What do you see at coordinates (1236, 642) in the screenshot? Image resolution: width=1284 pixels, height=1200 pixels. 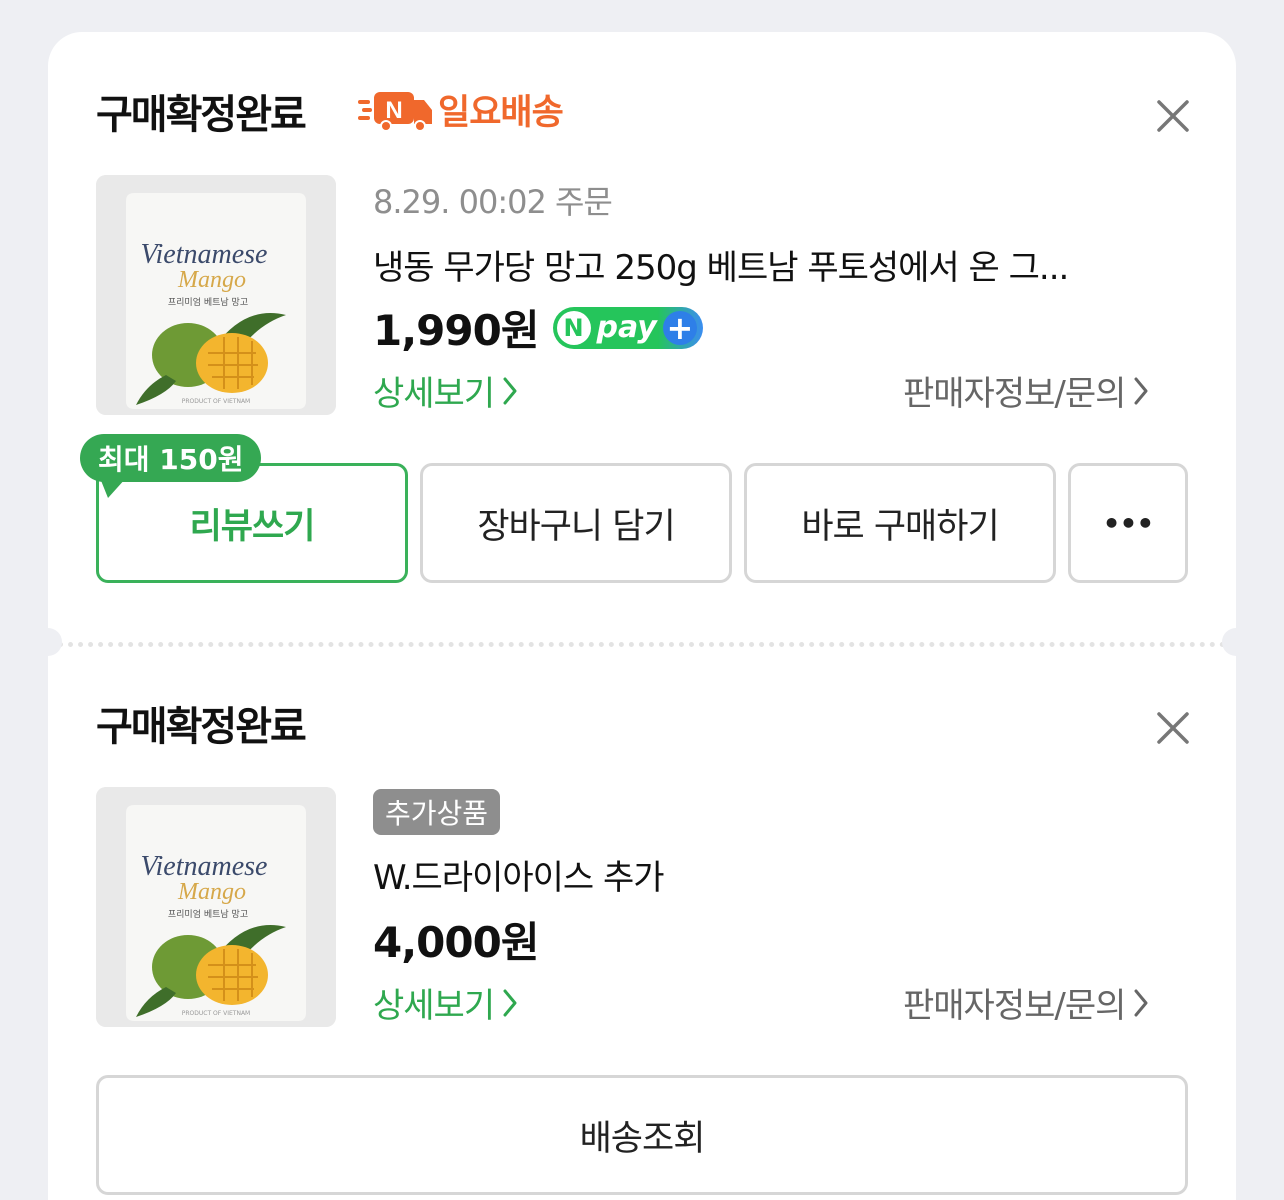 I see `divider-notch-right` at bounding box center [1236, 642].